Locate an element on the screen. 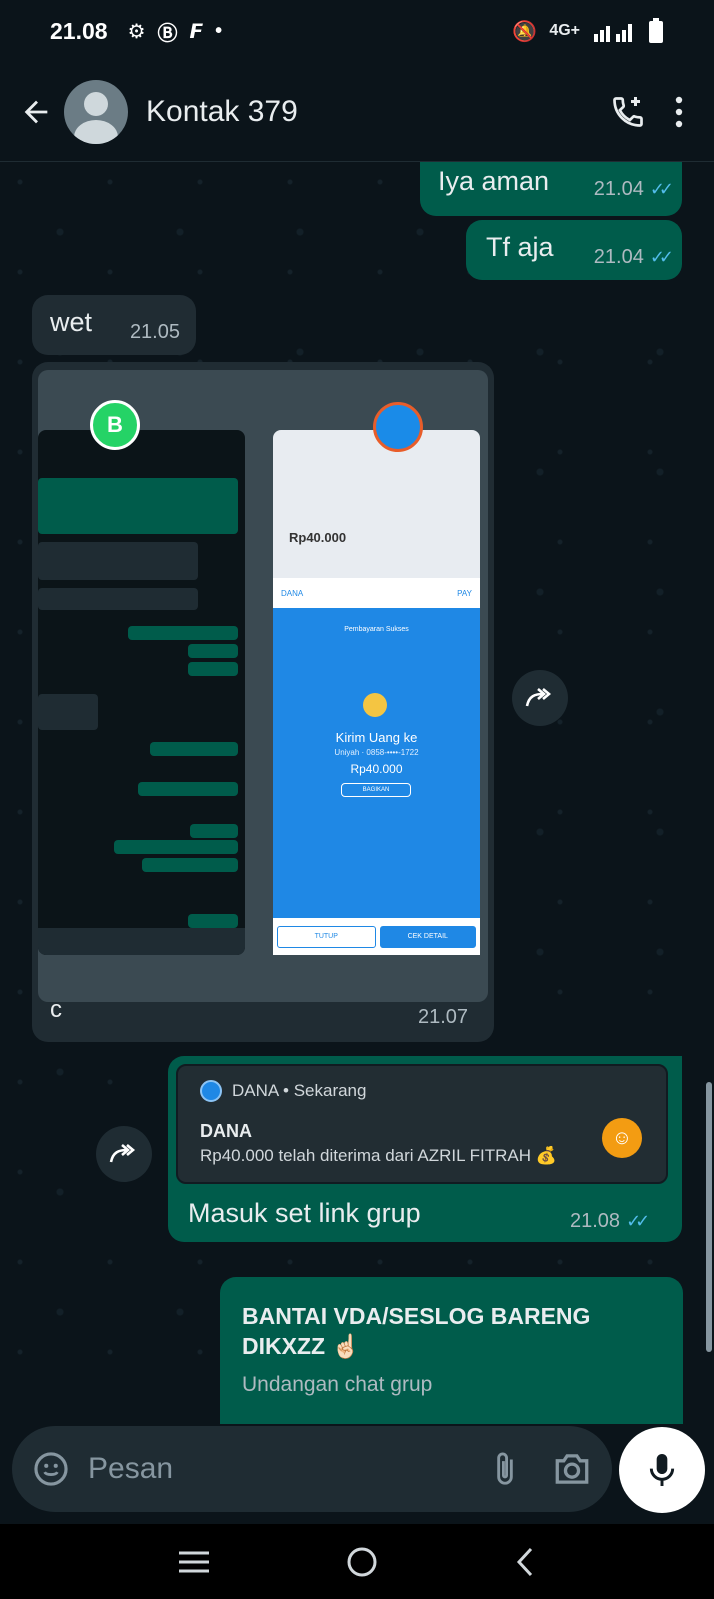 The image size is (714, 1599). message-in: wet 21.05 is located at coordinates (114, 325).